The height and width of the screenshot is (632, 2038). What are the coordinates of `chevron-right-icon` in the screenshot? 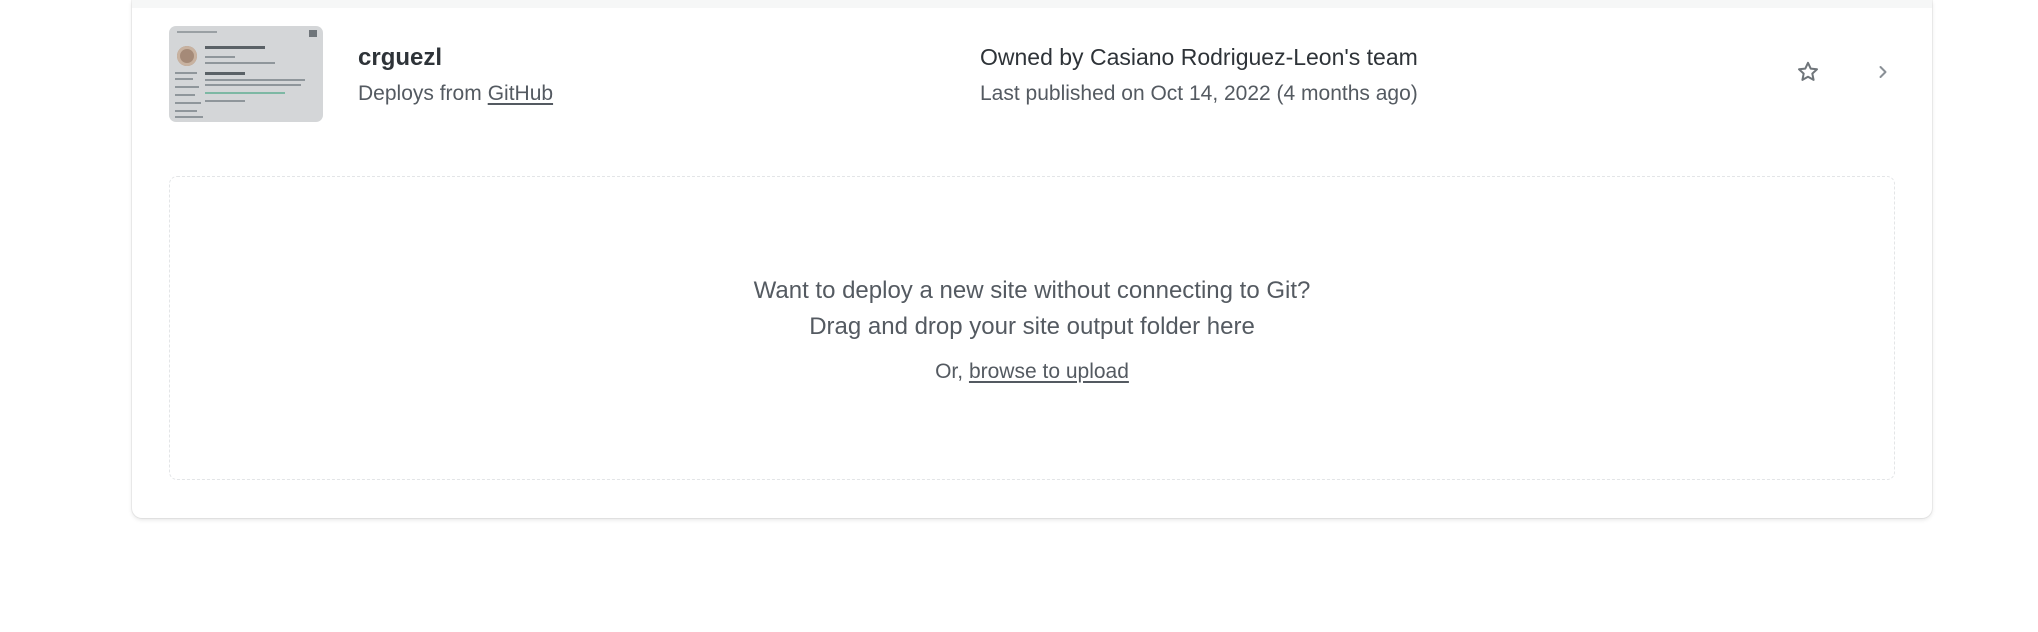 It's located at (1883, 72).